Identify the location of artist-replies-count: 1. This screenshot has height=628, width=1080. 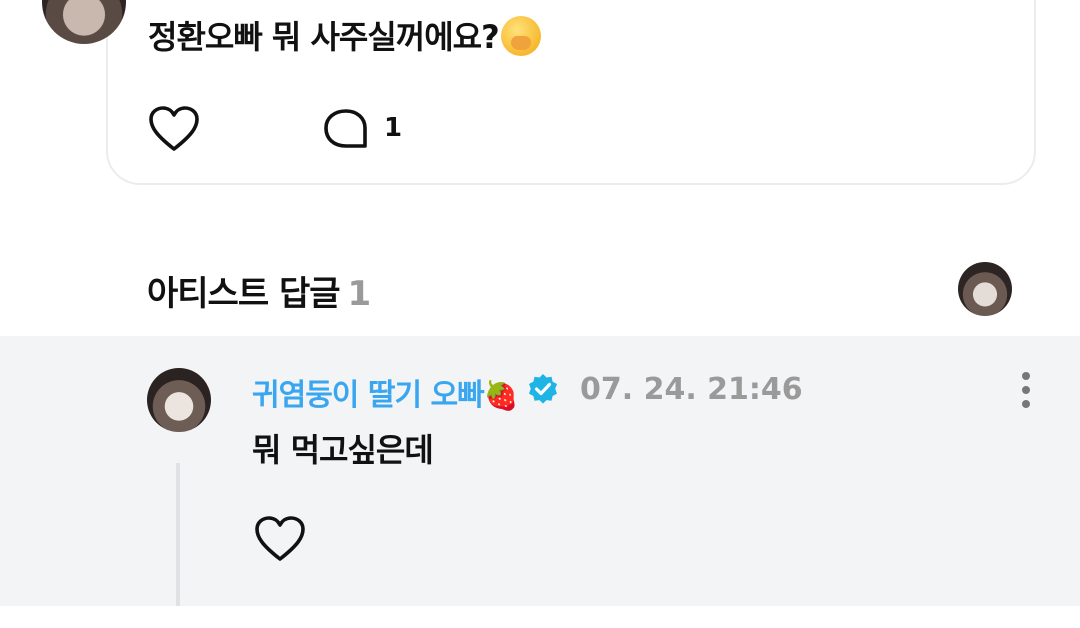
(359, 294).